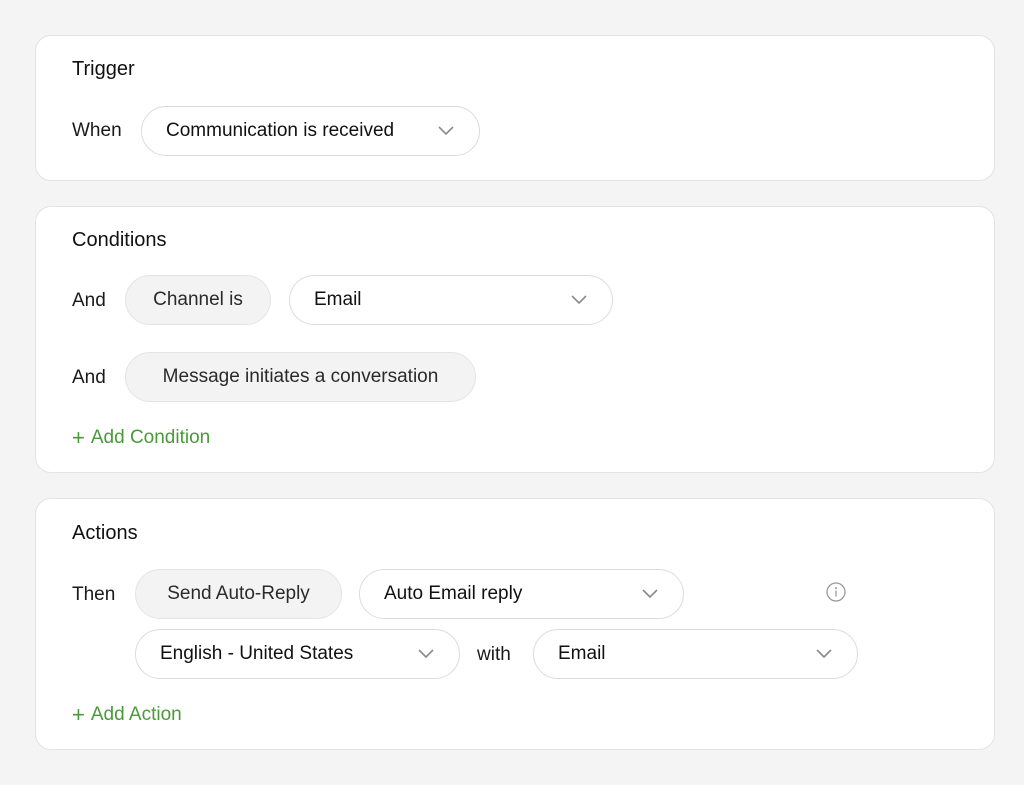 The width and height of the screenshot is (1024, 785). Describe the element at coordinates (103, 69) in the screenshot. I see `trigger-title: Trigger` at that location.